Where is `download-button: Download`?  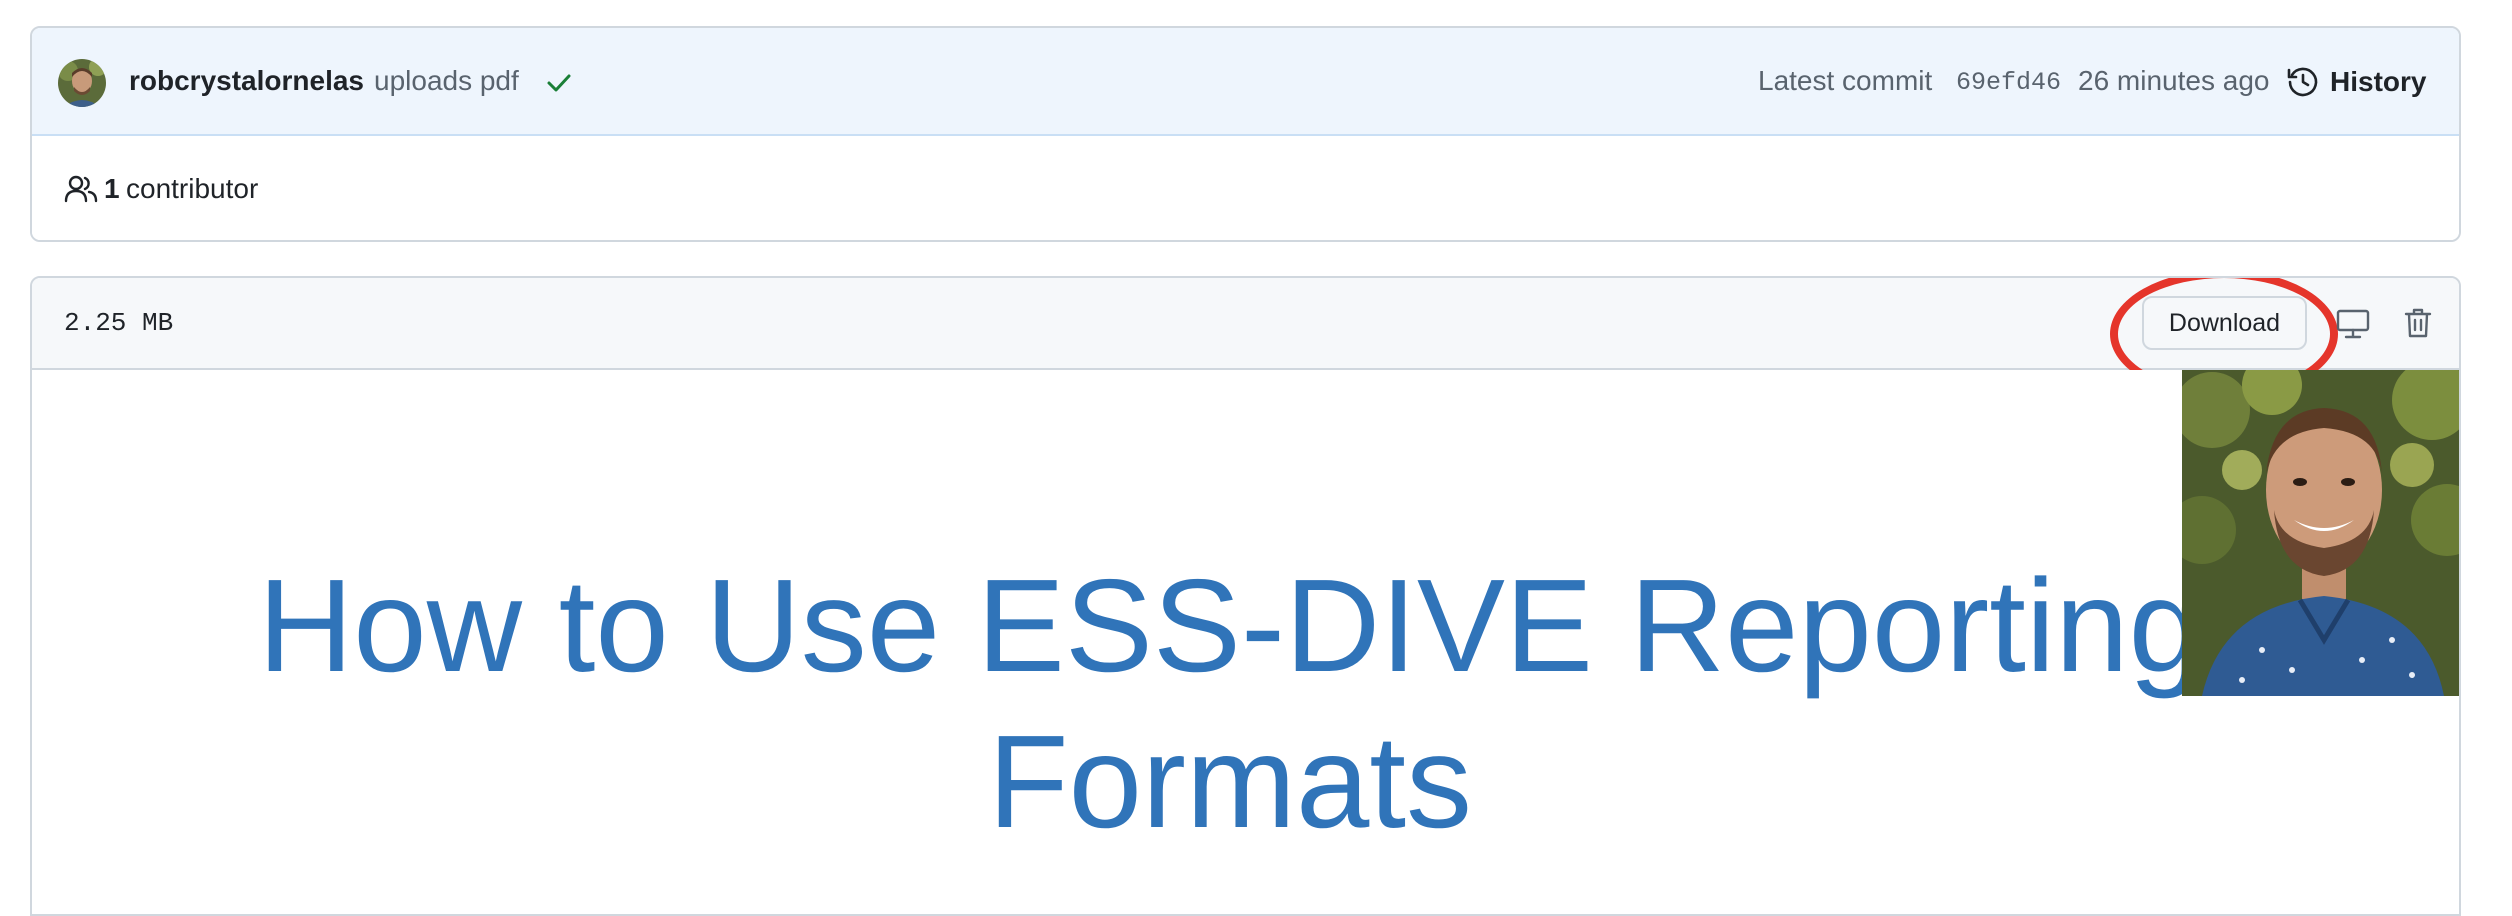
download-button: Download is located at coordinates (2224, 323).